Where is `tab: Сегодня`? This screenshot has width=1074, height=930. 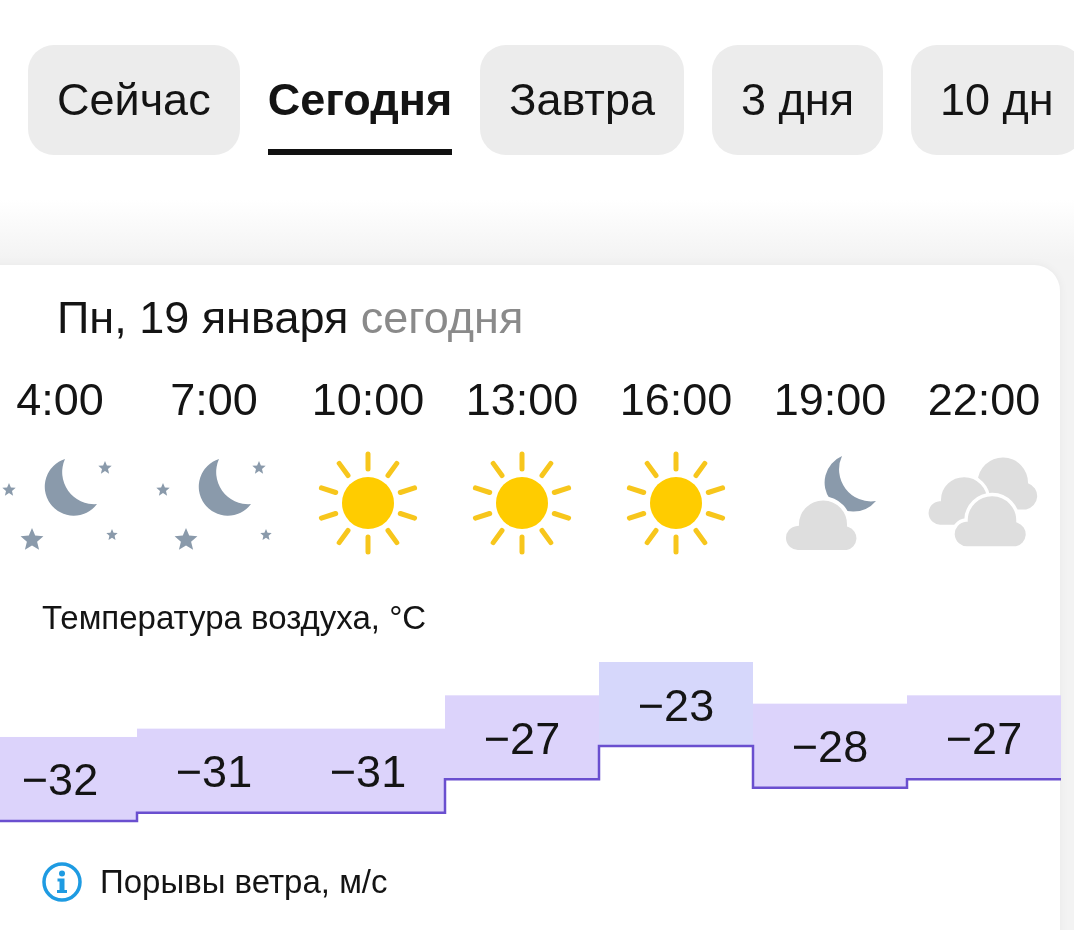 tab: Сегодня is located at coordinates (360, 100).